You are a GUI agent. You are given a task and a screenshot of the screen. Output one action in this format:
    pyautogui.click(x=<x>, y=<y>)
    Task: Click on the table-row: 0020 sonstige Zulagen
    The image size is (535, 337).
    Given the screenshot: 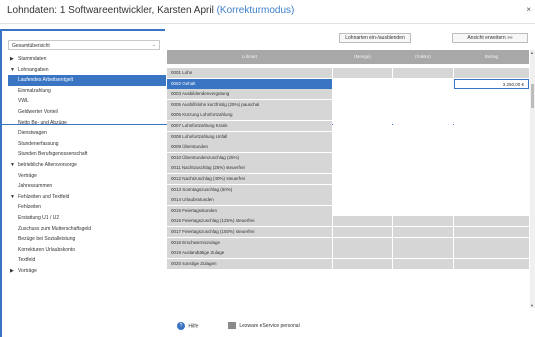 What is the action you would take?
    pyautogui.click(x=348, y=264)
    